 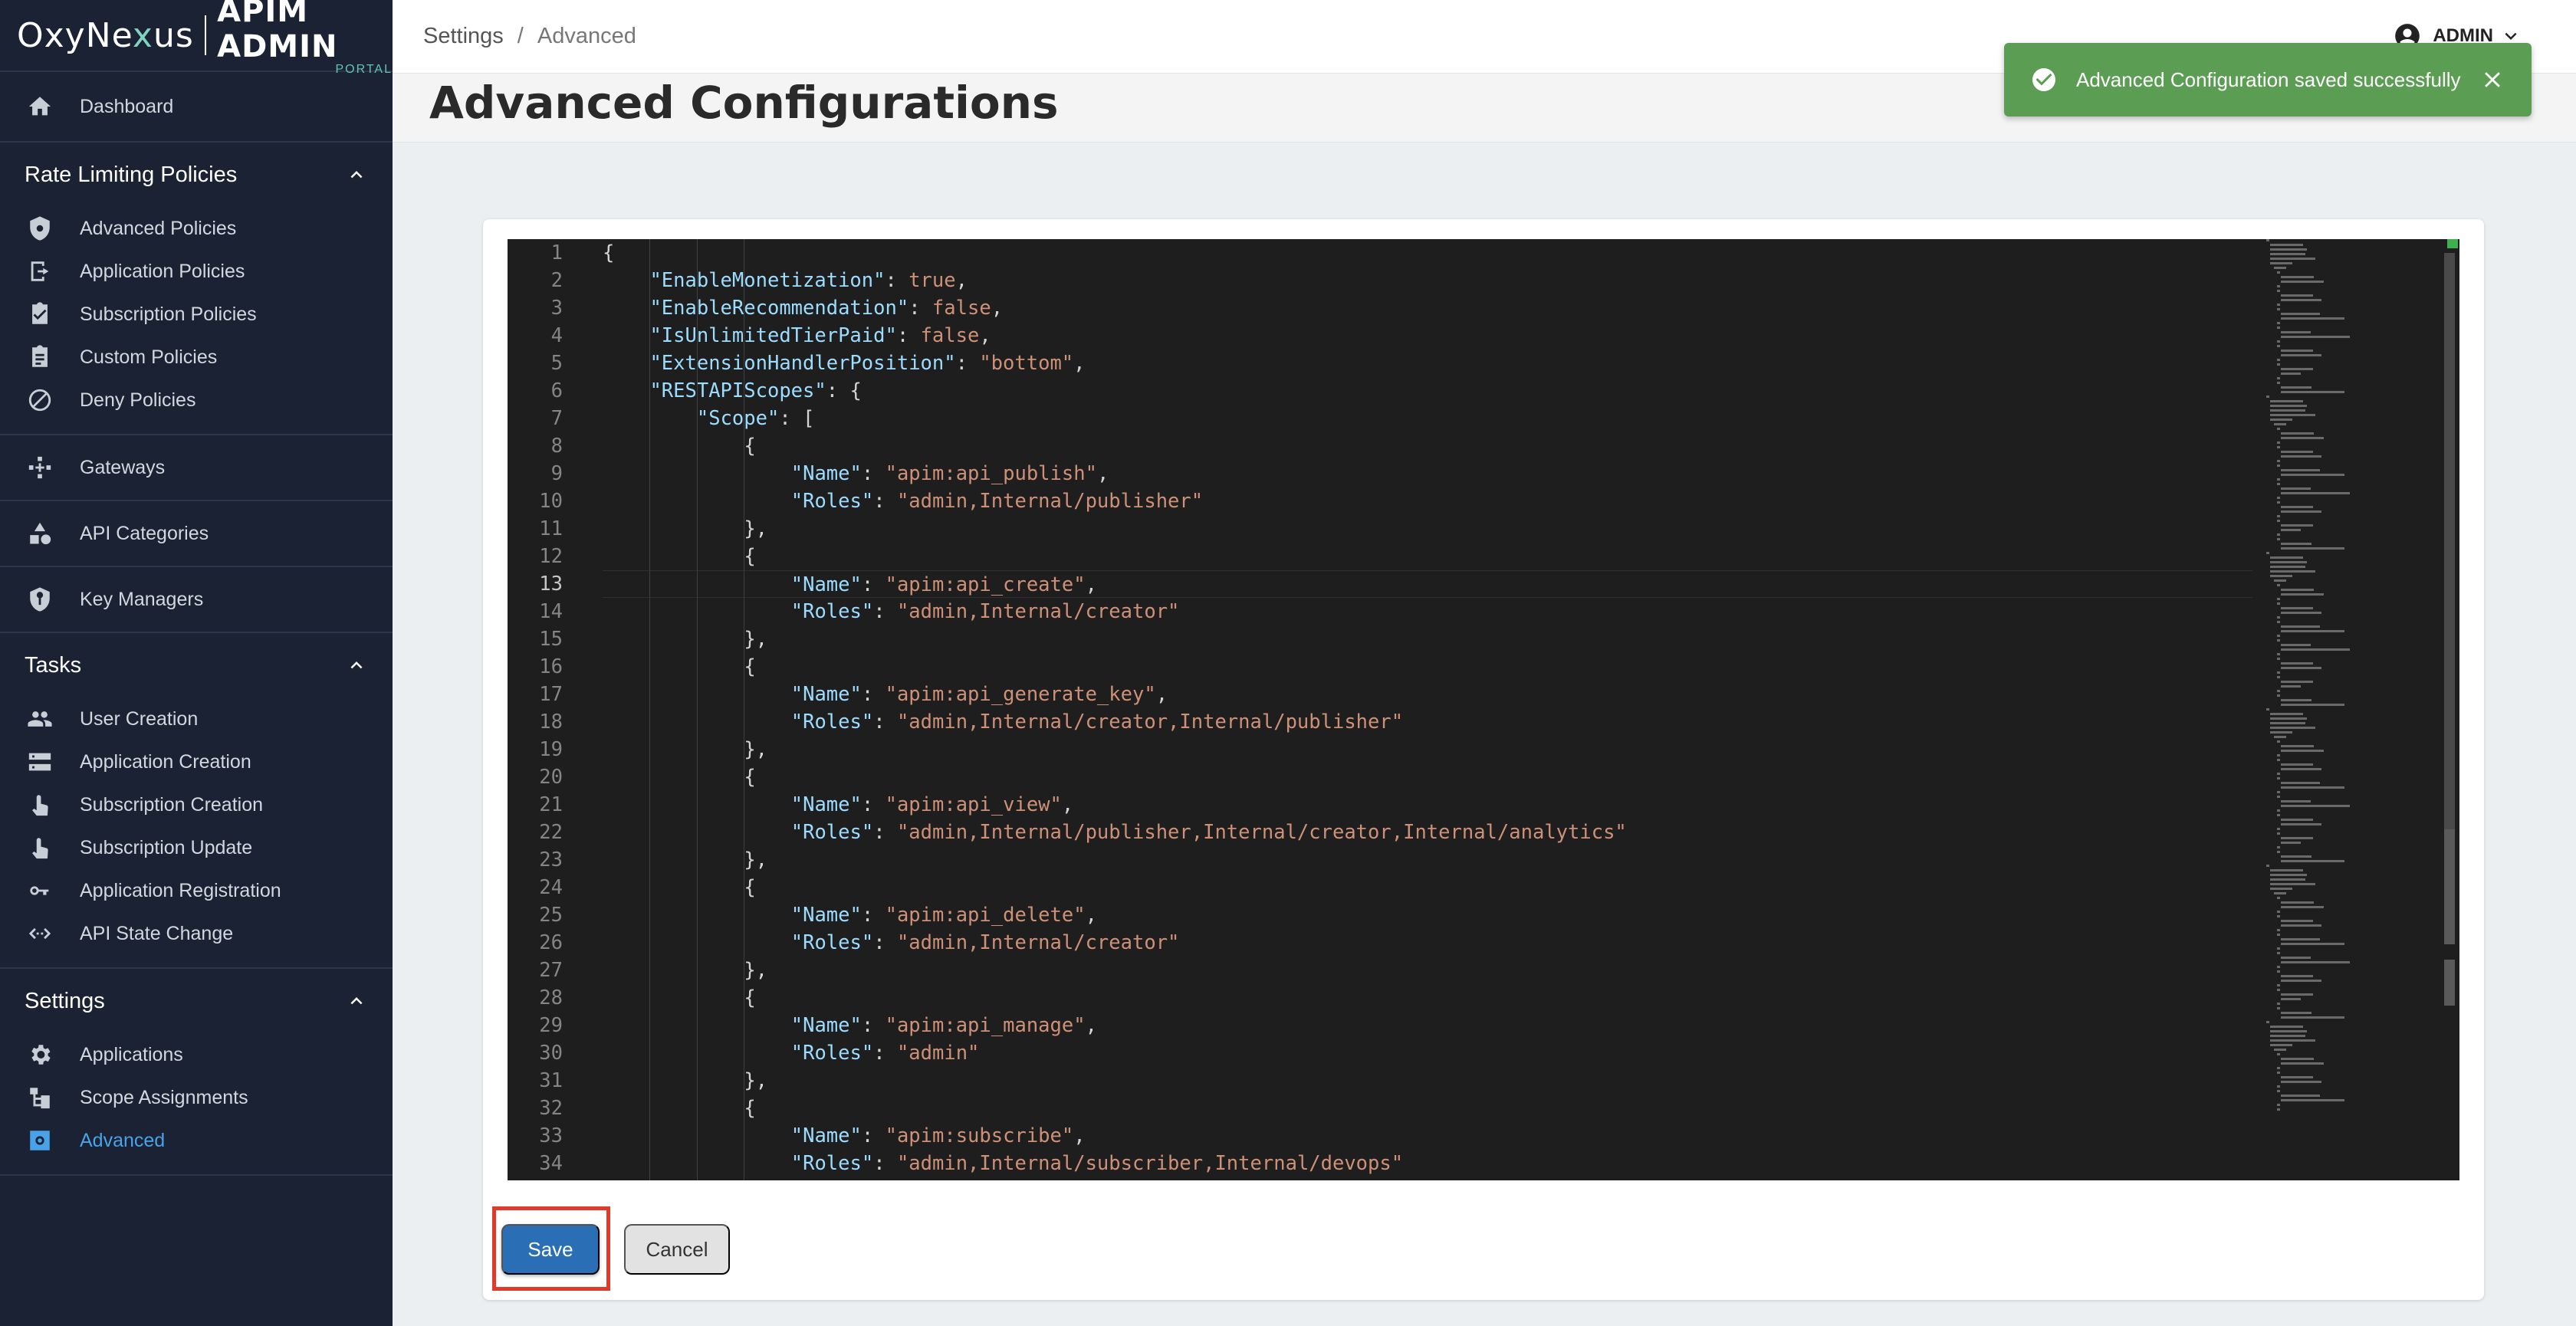 What do you see at coordinates (196, 533) in the screenshot?
I see `sidebar-item-api-categories: API Categories` at bounding box center [196, 533].